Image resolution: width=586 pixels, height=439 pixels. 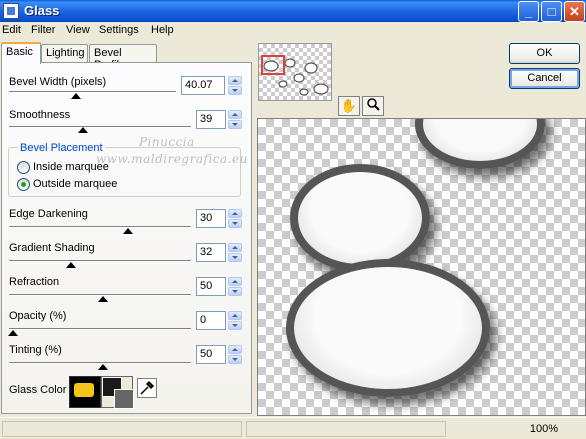 What do you see at coordinates (167, 142) in the screenshot?
I see `watermark-name: Pinuccia` at bounding box center [167, 142].